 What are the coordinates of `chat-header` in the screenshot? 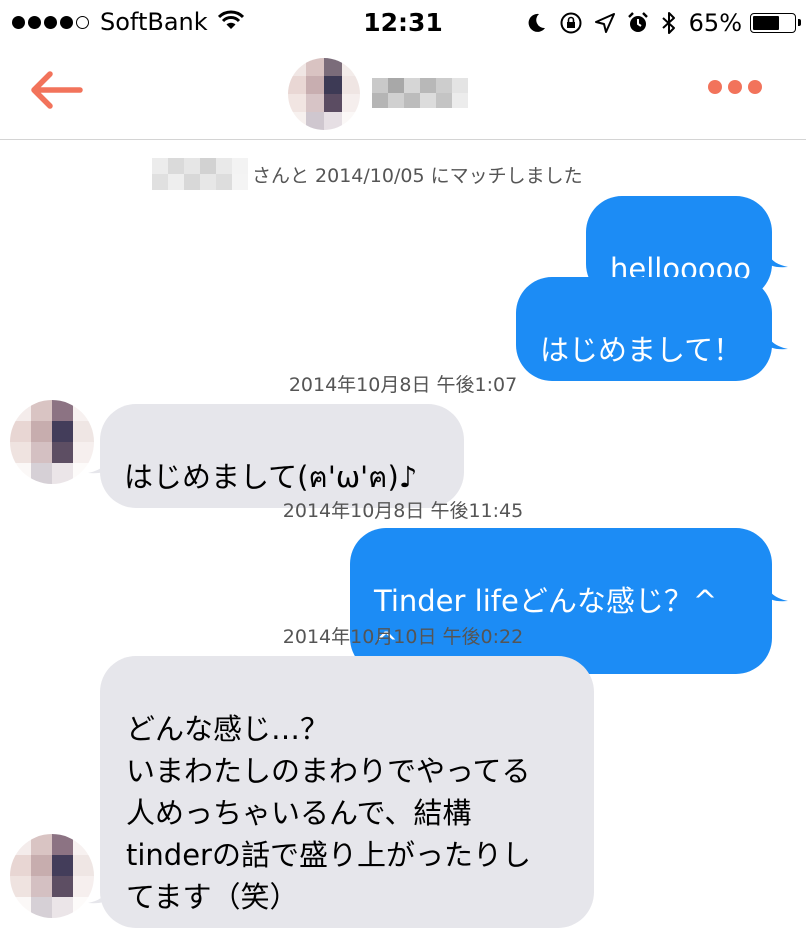 It's located at (403, 94).